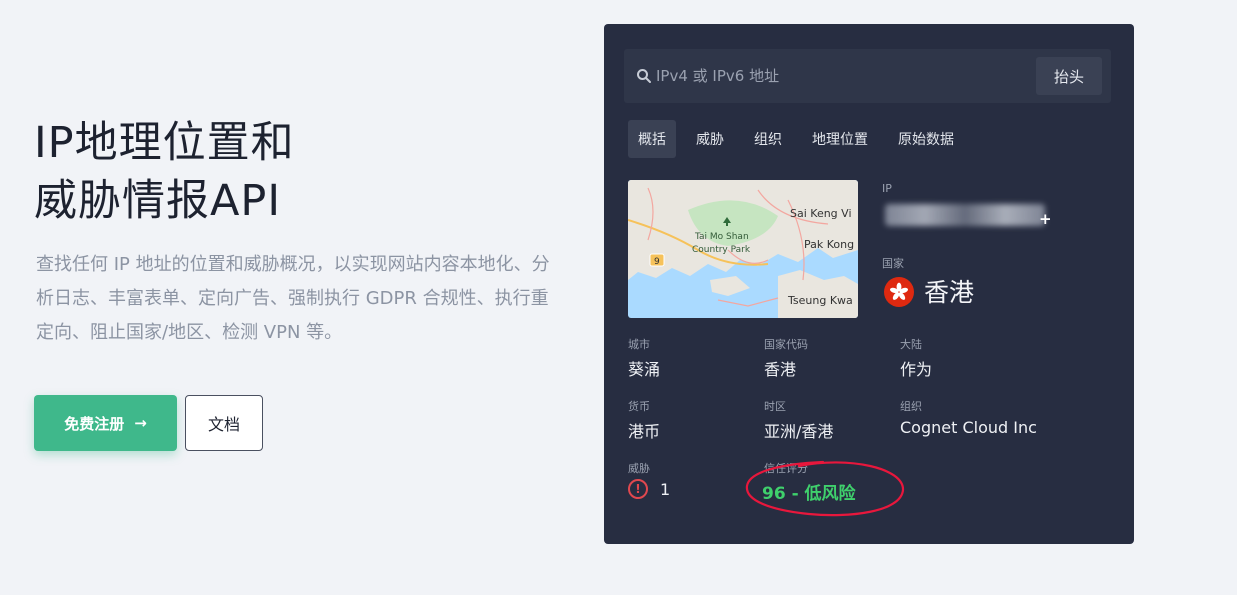 This screenshot has height=595, width=1237. Describe the element at coordinates (652, 139) in the screenshot. I see `tab-summary: 概括` at that location.